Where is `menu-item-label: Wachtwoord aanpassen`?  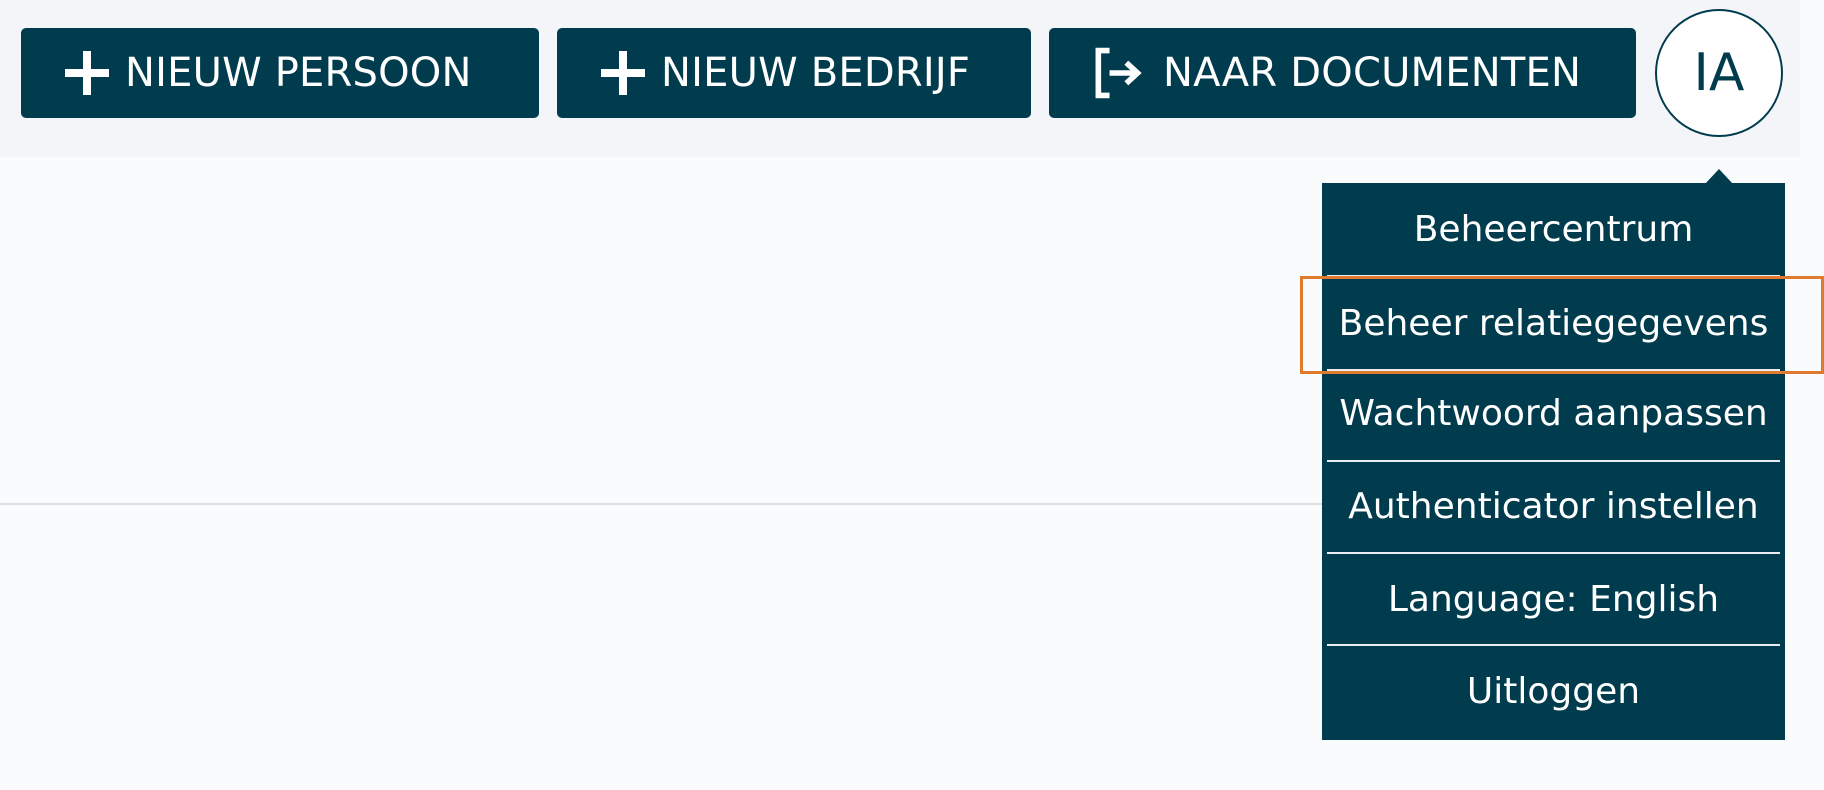 menu-item-label: Wachtwoord aanpassen is located at coordinates (1553, 413).